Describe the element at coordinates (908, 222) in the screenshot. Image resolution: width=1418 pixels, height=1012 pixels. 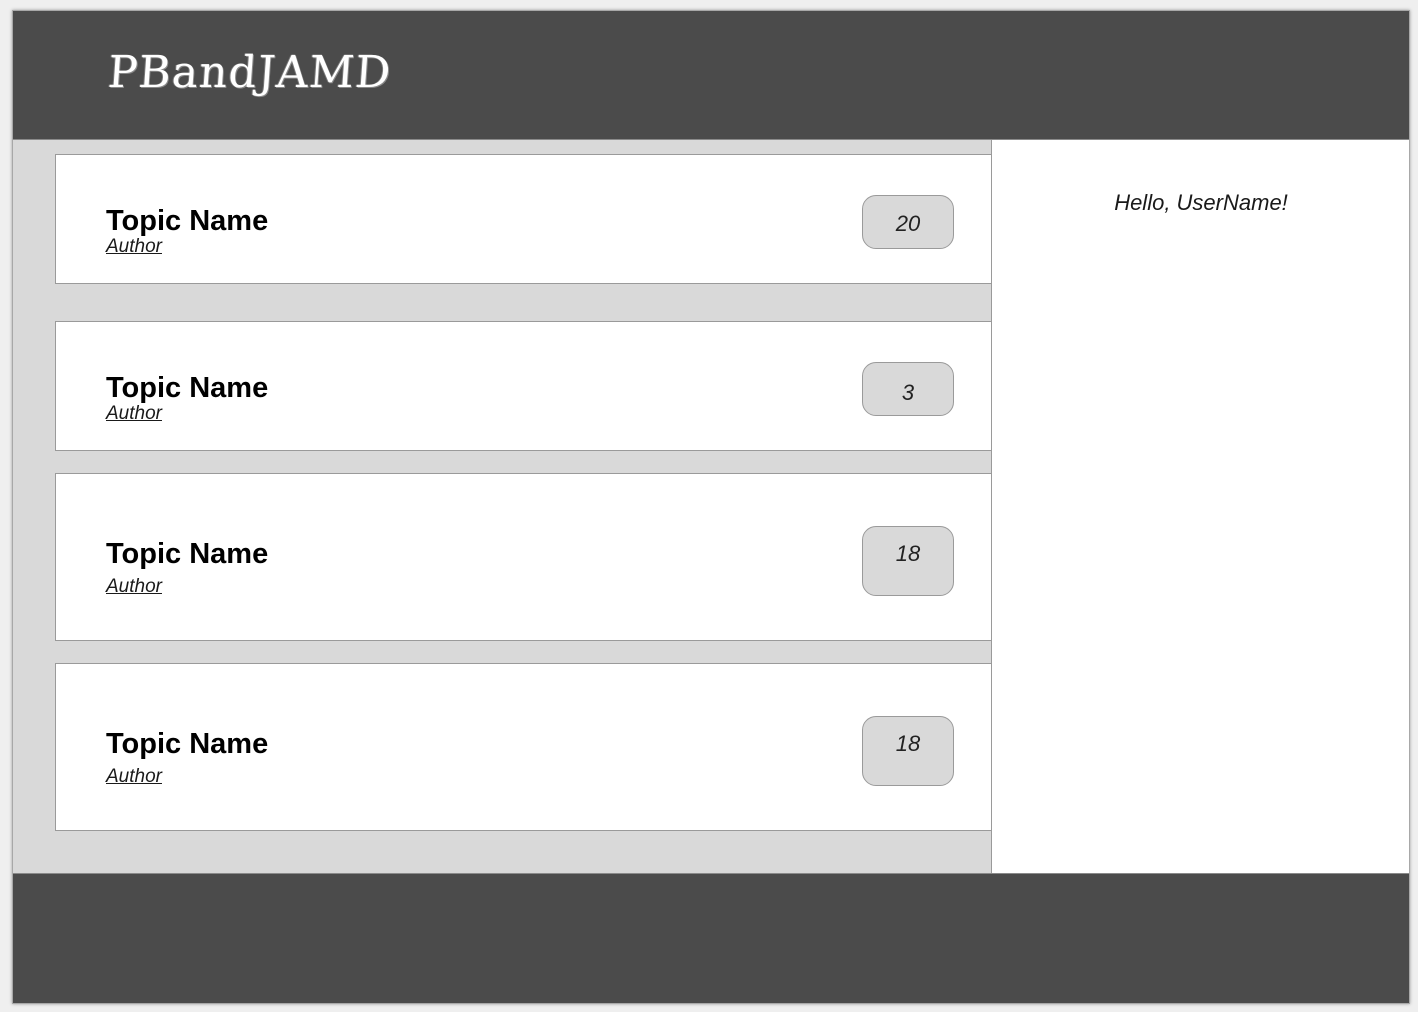
I see `reply-count-badge: 20` at that location.